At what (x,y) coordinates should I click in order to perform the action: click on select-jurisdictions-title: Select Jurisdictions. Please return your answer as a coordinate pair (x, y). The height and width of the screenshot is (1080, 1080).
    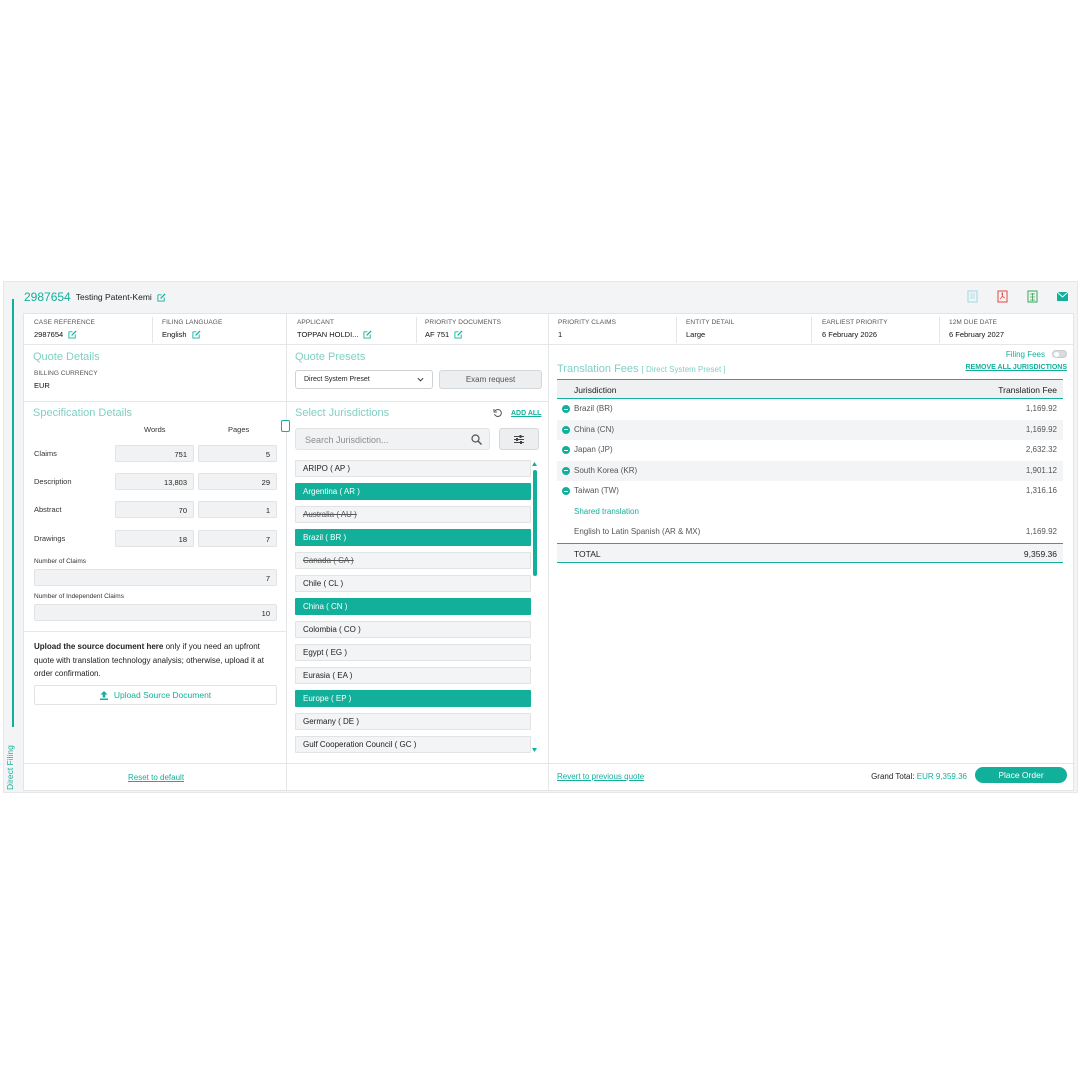
    Looking at the image, I should click on (342, 413).